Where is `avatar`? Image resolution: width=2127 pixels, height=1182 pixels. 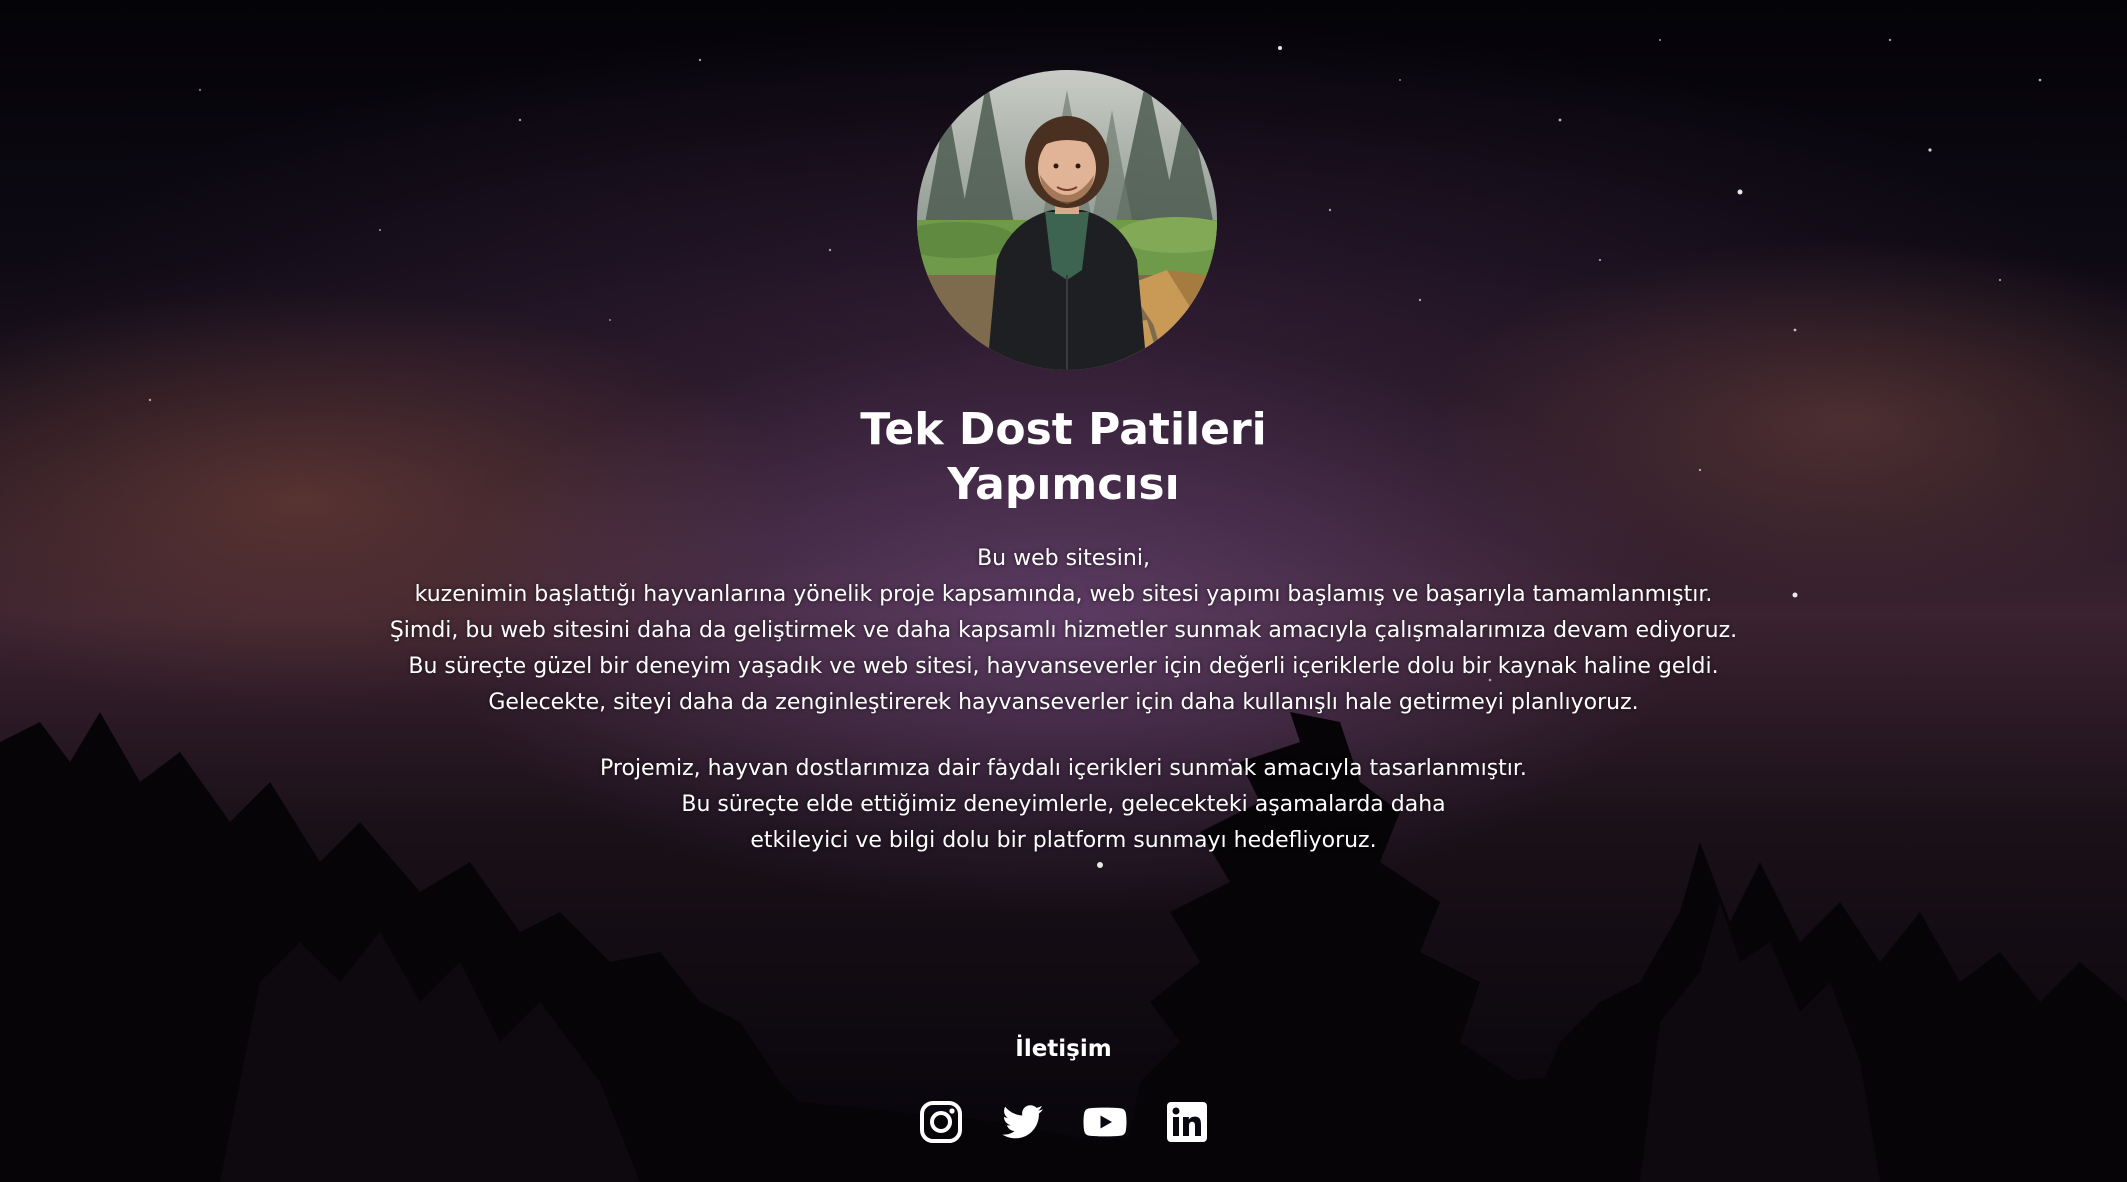
avatar is located at coordinates (1067, 220).